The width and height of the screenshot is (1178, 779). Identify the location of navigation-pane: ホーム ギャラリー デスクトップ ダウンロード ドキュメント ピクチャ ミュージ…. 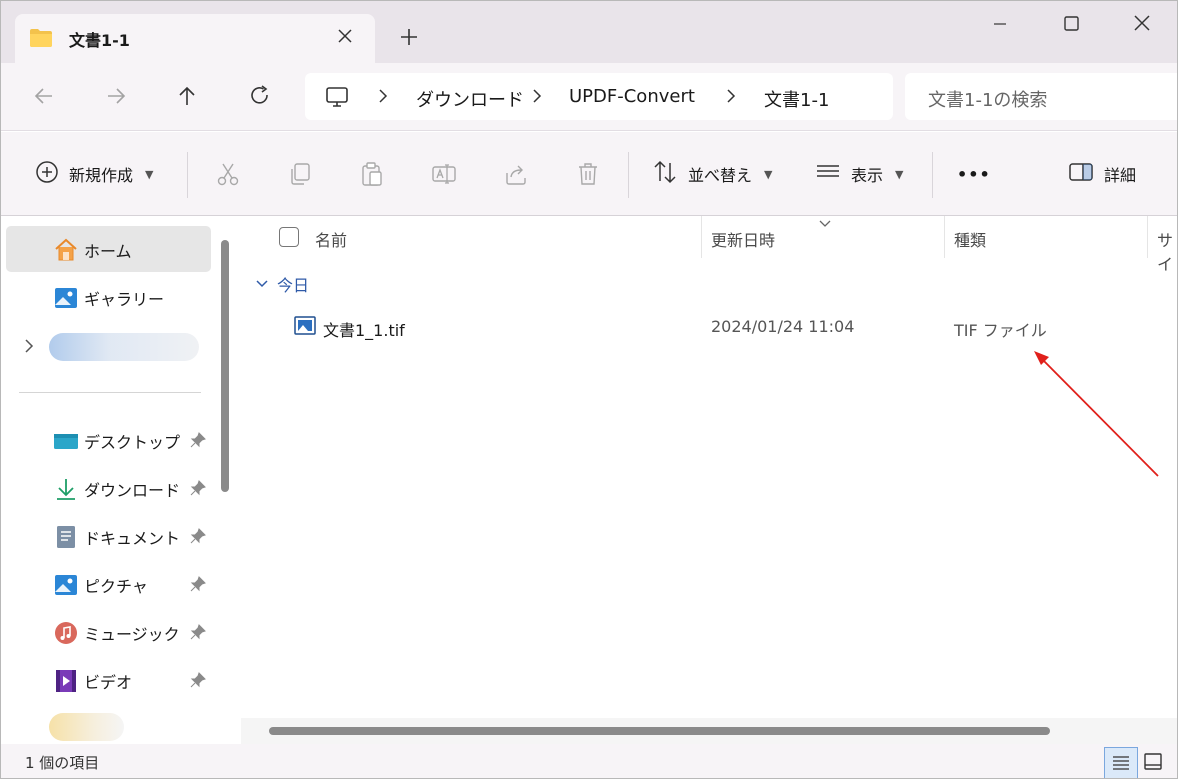
(121, 480).